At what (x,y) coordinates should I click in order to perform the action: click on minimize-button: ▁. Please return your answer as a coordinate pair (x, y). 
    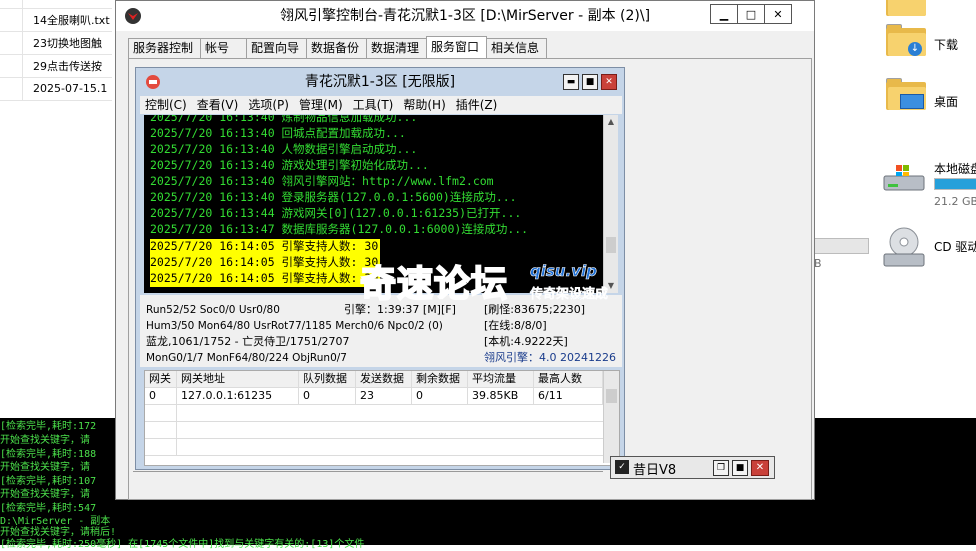
    Looking at the image, I should click on (724, 14).